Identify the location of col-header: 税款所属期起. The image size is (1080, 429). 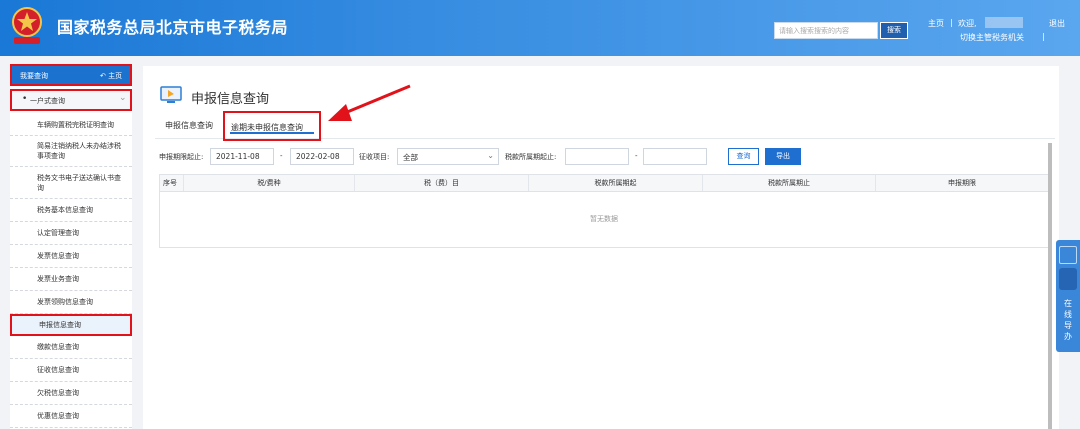
(616, 183).